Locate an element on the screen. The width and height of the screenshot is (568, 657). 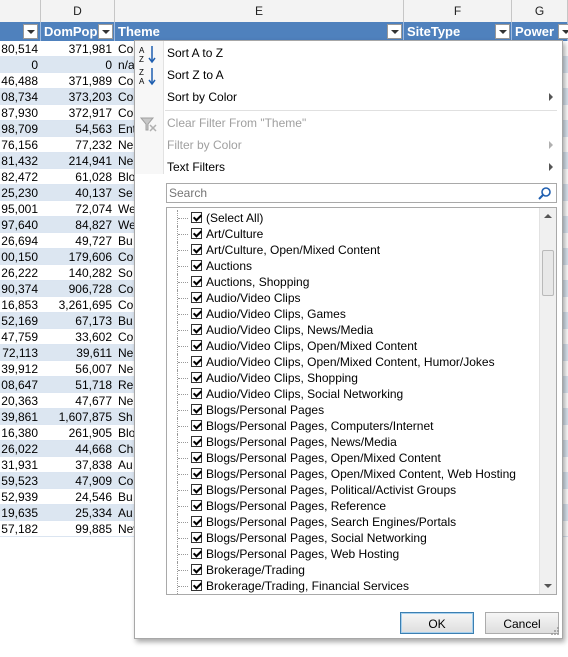
filter-list-item: Blogs/Personal Pages, Reference is located at coordinates (353, 506).